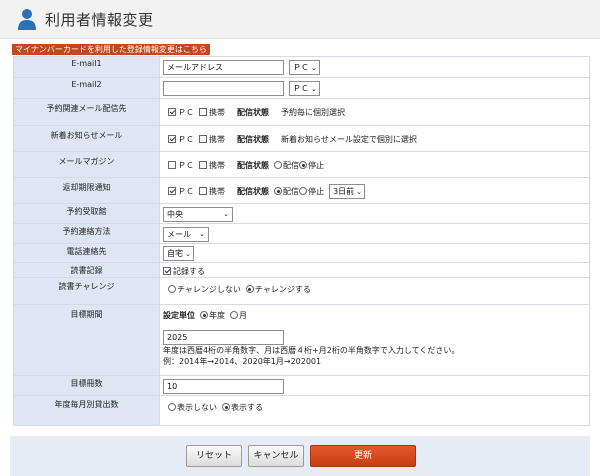 The width and height of the screenshot is (600, 476). What do you see at coordinates (203, 165) in the screenshot?
I see `magazine-mobile-checkbox` at bounding box center [203, 165].